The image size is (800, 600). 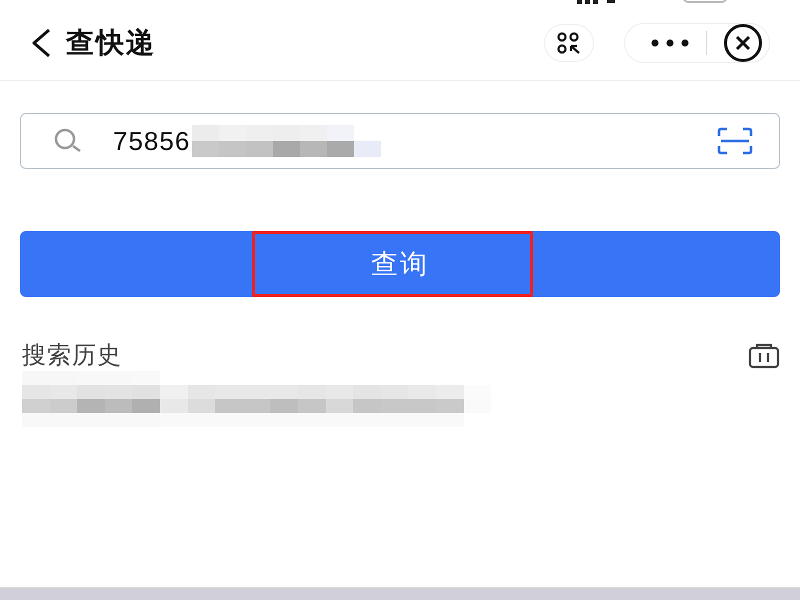 I want to click on scan-icon, so click(x=735, y=141).